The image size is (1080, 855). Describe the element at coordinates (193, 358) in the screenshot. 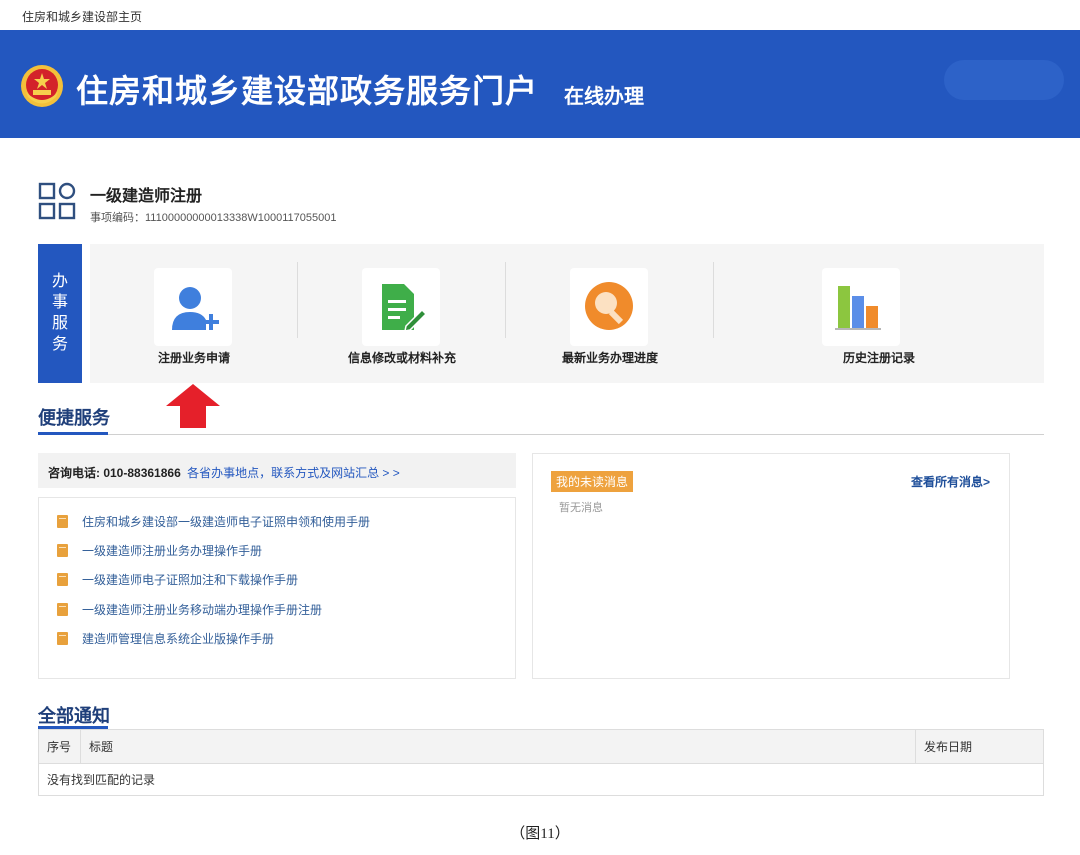

I see `service-label: 注册业务申请` at that location.